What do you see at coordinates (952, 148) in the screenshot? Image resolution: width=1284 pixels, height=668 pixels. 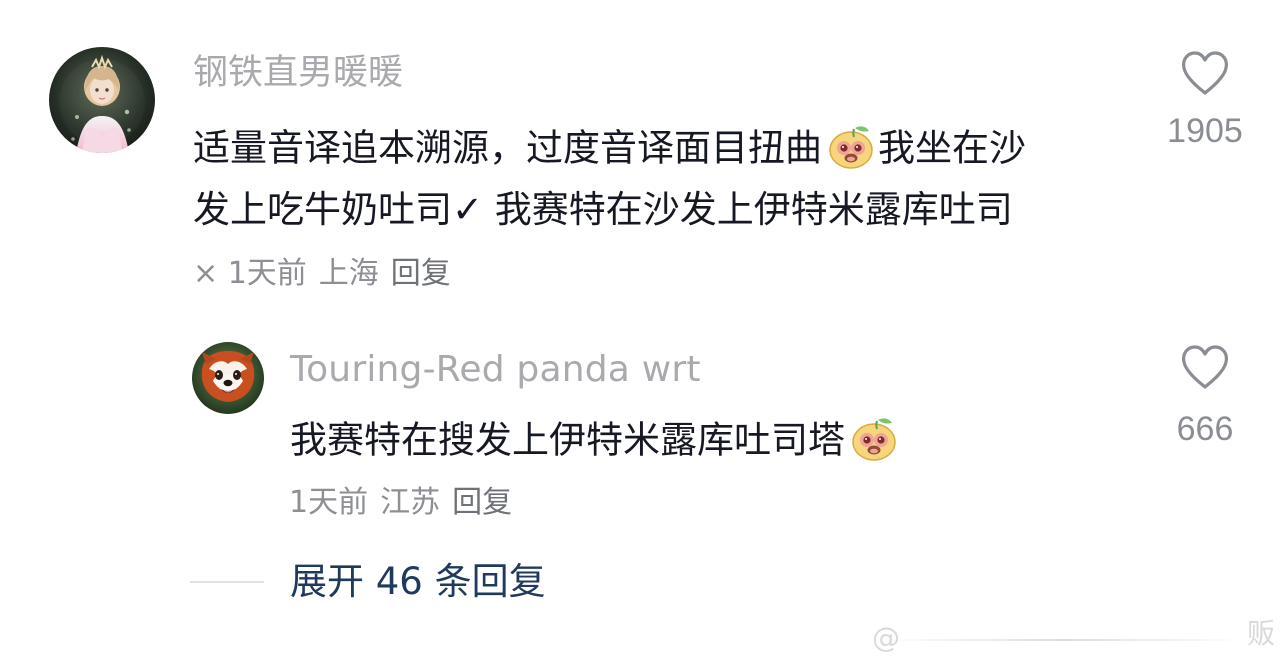 I see `comment-text-segment: 我坐在沙` at bounding box center [952, 148].